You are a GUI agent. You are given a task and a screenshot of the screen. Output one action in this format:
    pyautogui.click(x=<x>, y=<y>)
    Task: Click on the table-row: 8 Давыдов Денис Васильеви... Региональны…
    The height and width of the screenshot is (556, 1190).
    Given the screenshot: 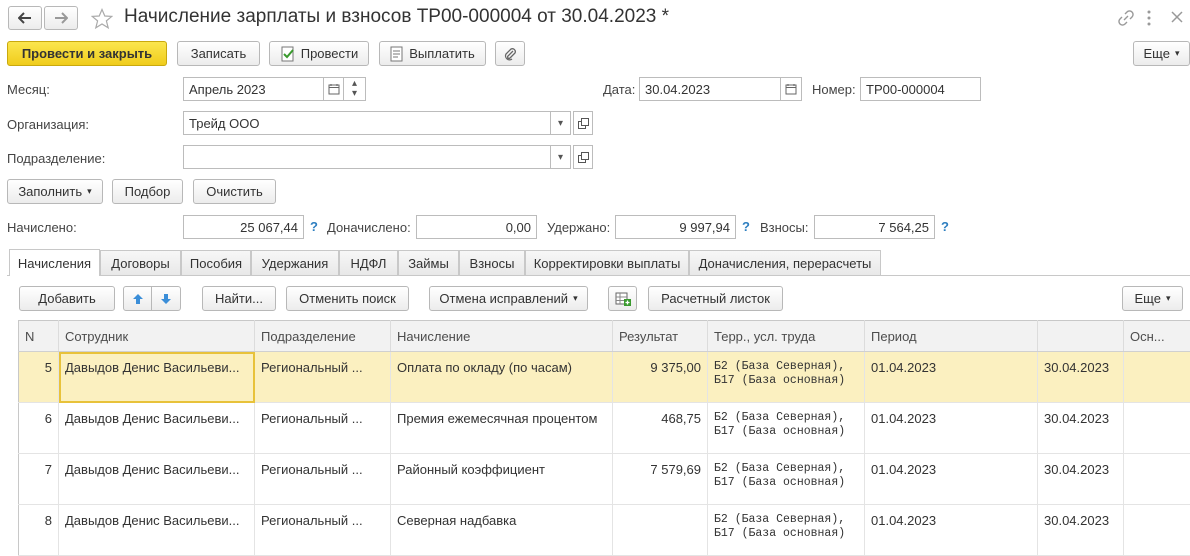 What is the action you would take?
    pyautogui.click(x=604, y=530)
    